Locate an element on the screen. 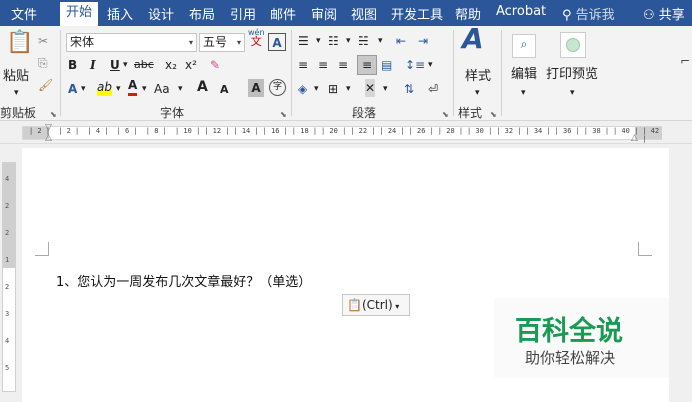 This screenshot has width=692, height=402. cut-icon: ✂ is located at coordinates (43, 41).